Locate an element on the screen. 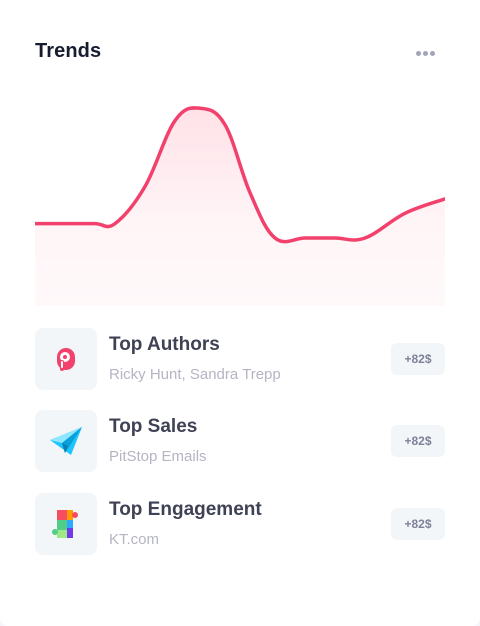  p-logo-icon is located at coordinates (66, 359).